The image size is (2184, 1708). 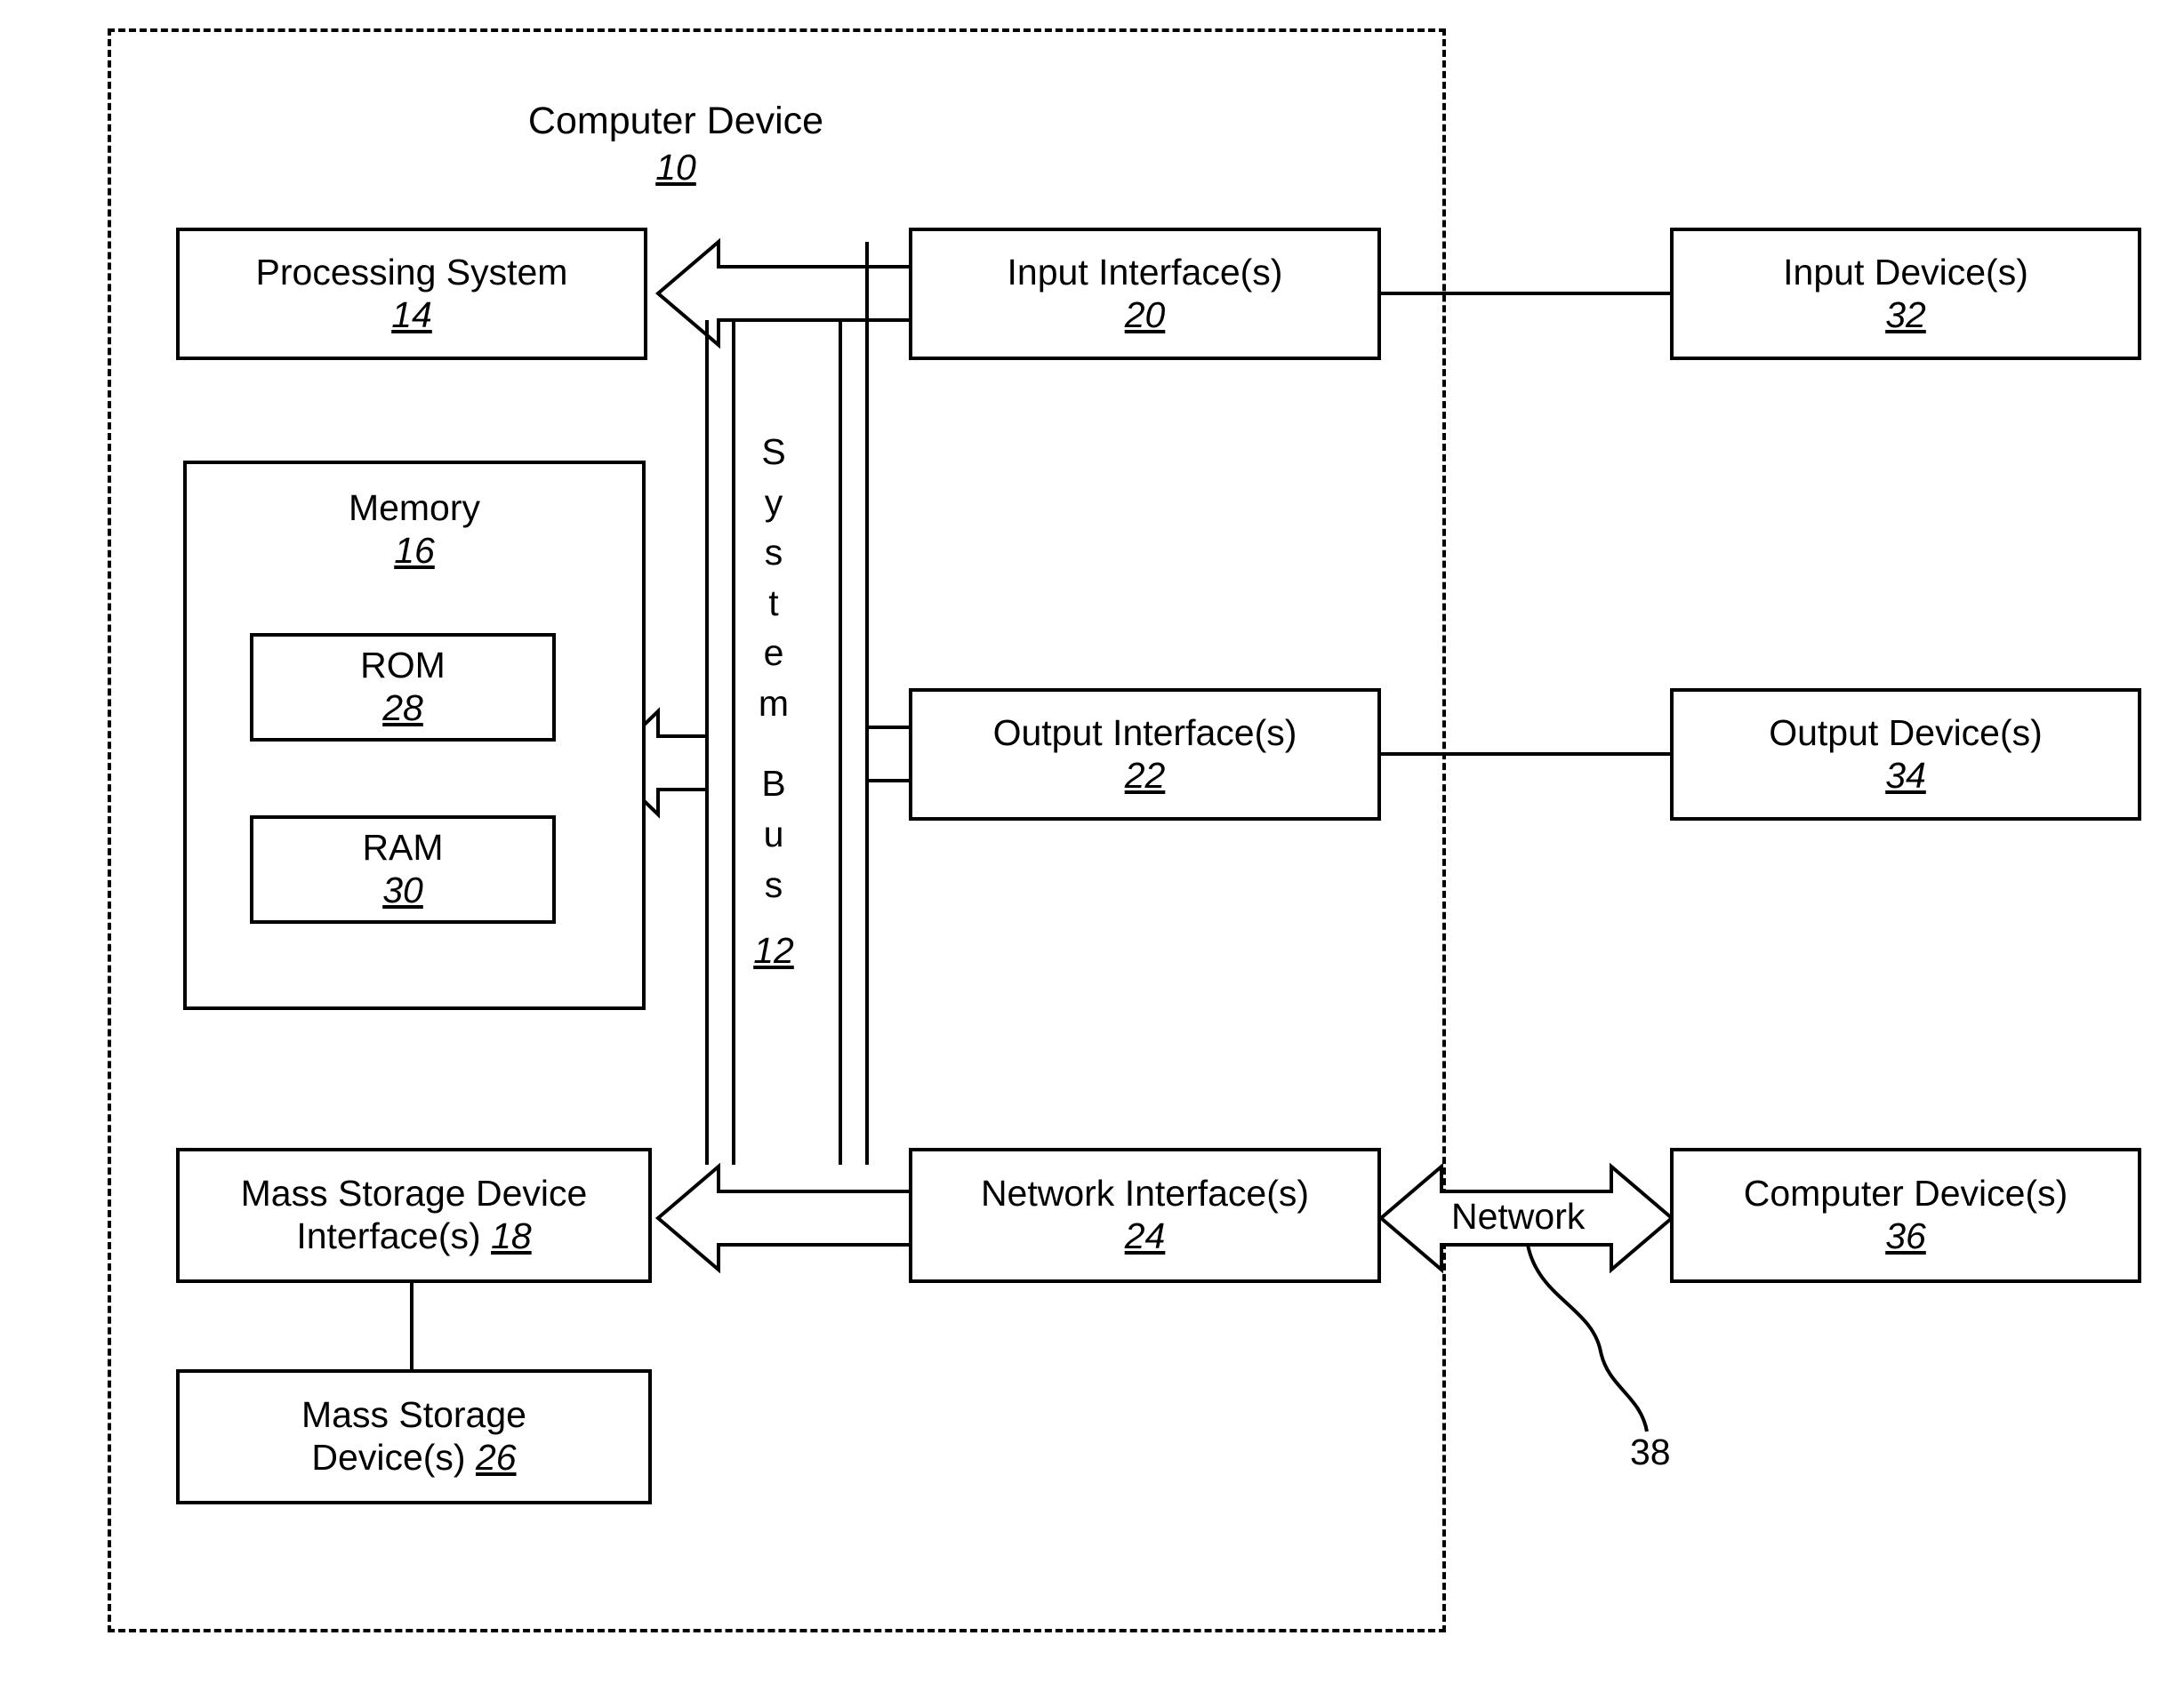 I want to click on network-link-ref: 38, so click(x=1650, y=1451).